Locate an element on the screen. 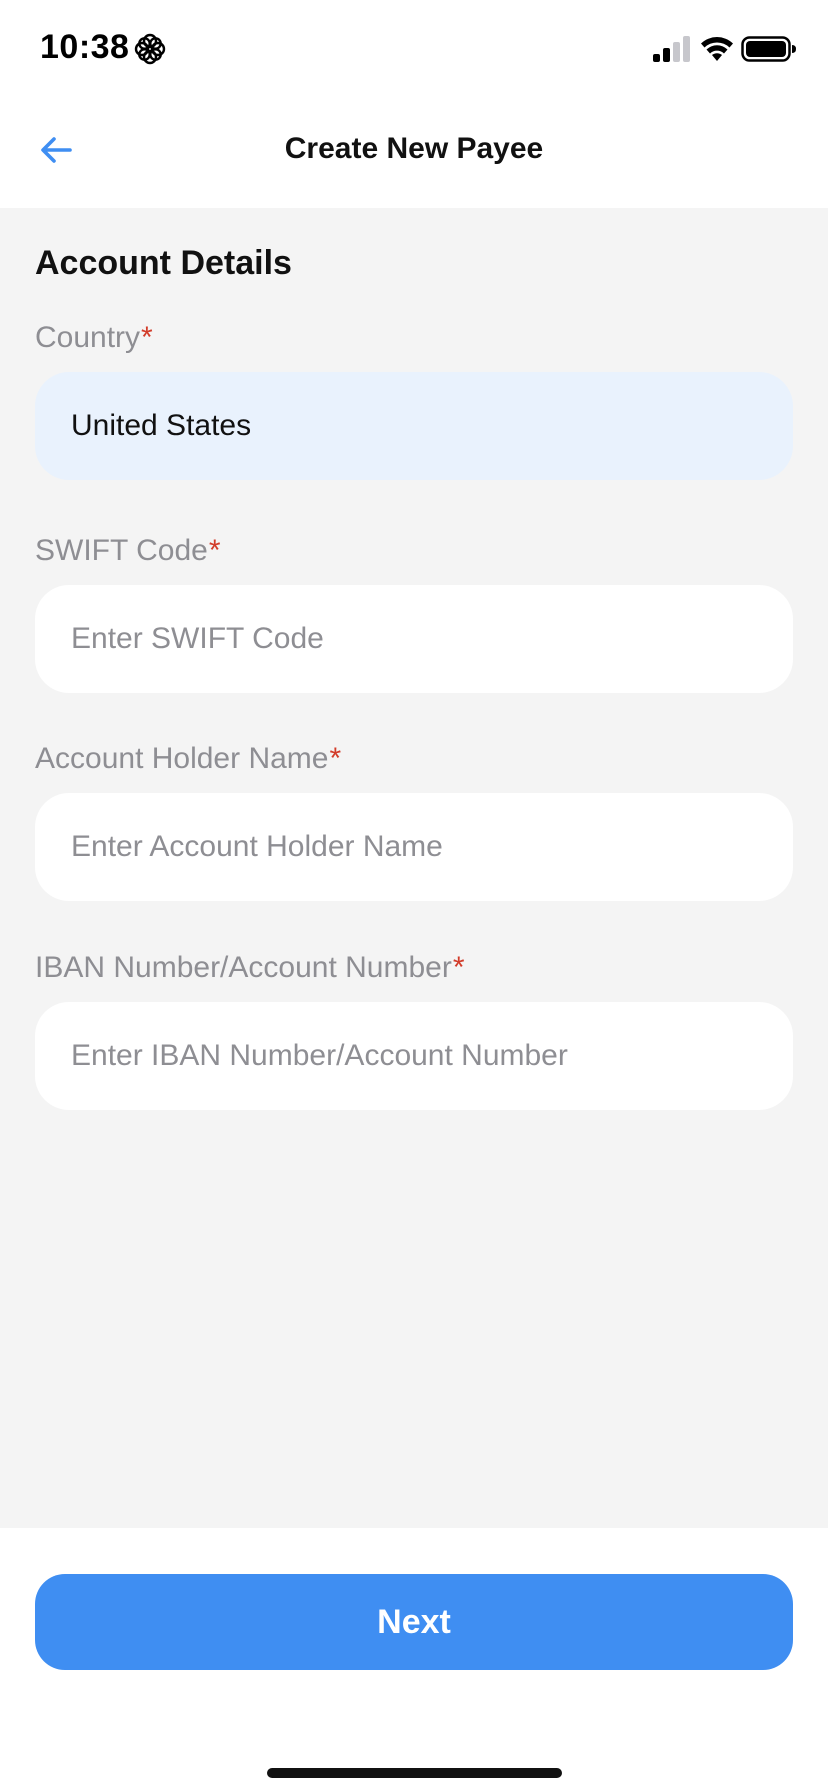 The height and width of the screenshot is (1792, 828). iban-account-number-placeholder: Enter IBAN Number/Account Number is located at coordinates (319, 1055).